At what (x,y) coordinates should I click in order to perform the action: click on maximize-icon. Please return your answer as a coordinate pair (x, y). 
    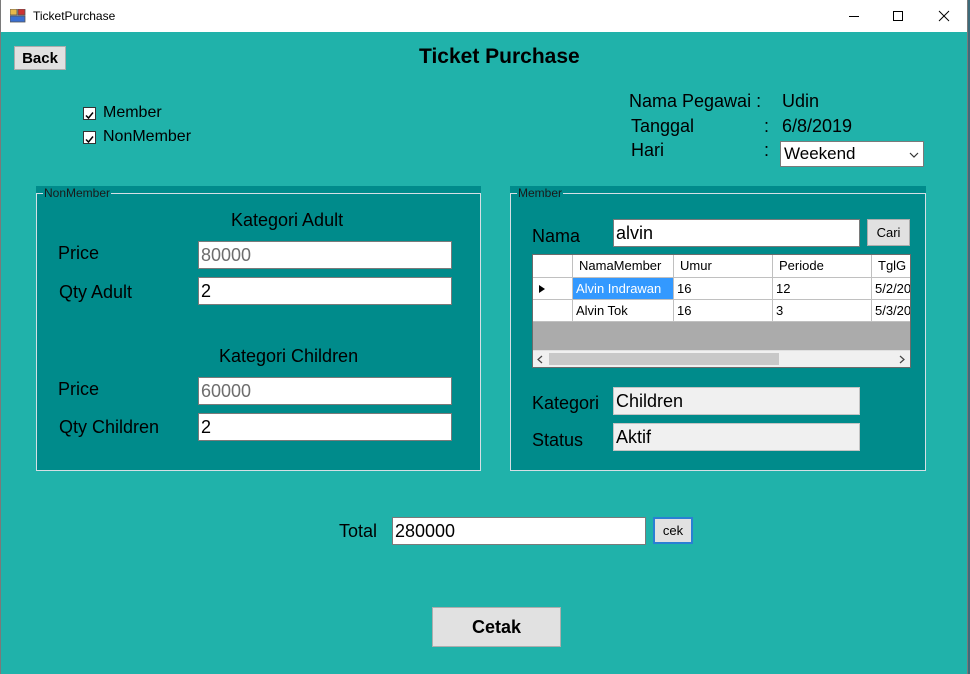
    Looking at the image, I should click on (898, 16).